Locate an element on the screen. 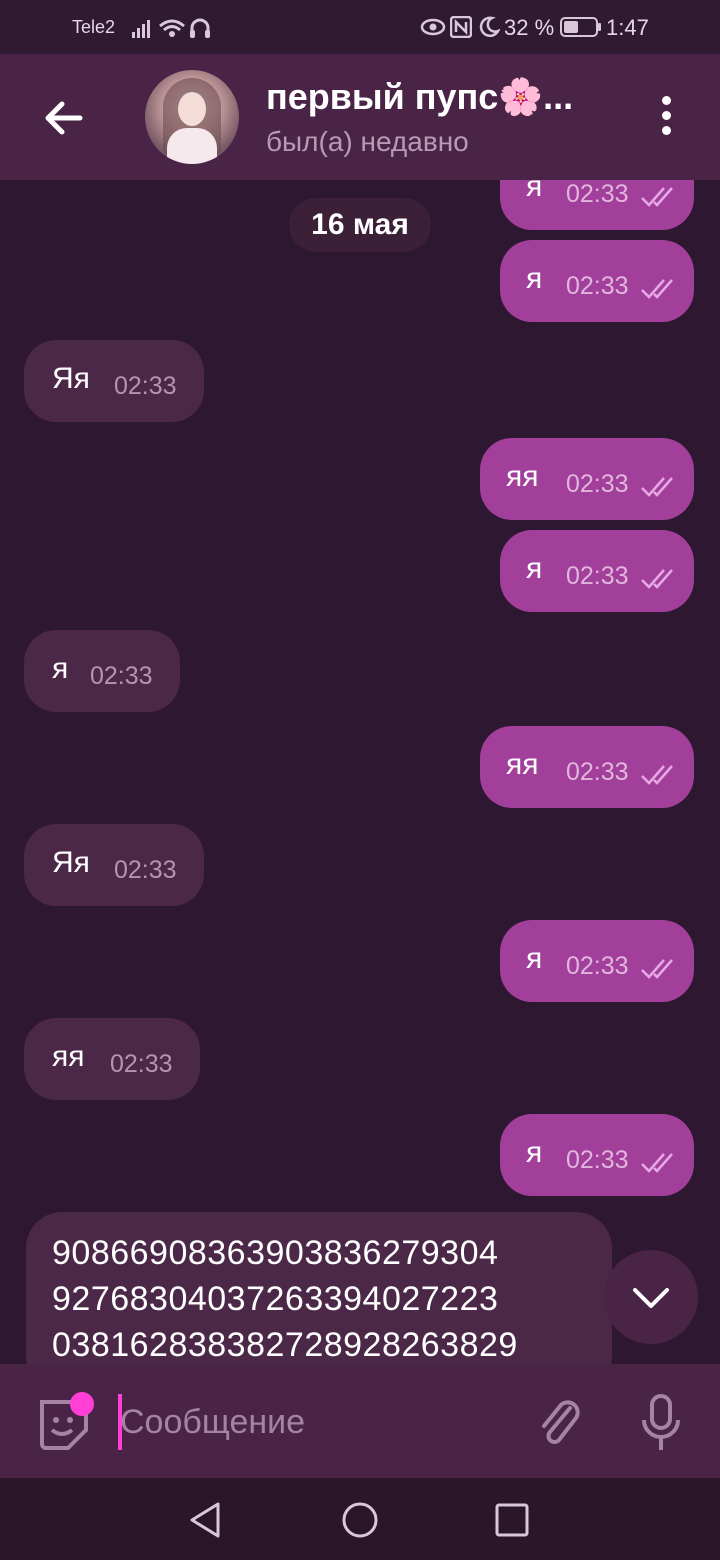 The image size is (720, 1560). message-bubble-incoming: яя 02:33 is located at coordinates (112, 1059).